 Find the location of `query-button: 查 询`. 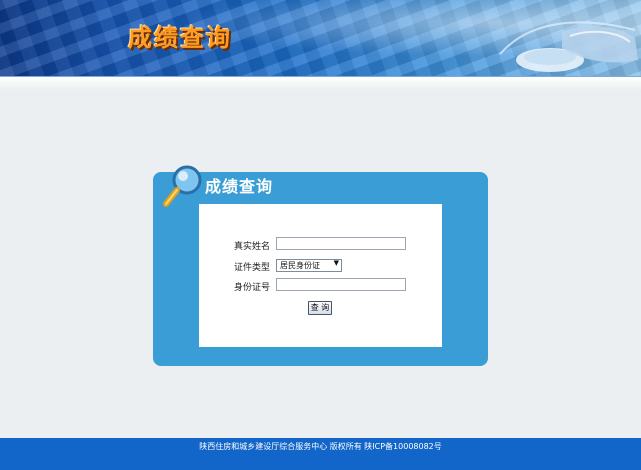

query-button: 查 询 is located at coordinates (320, 308).